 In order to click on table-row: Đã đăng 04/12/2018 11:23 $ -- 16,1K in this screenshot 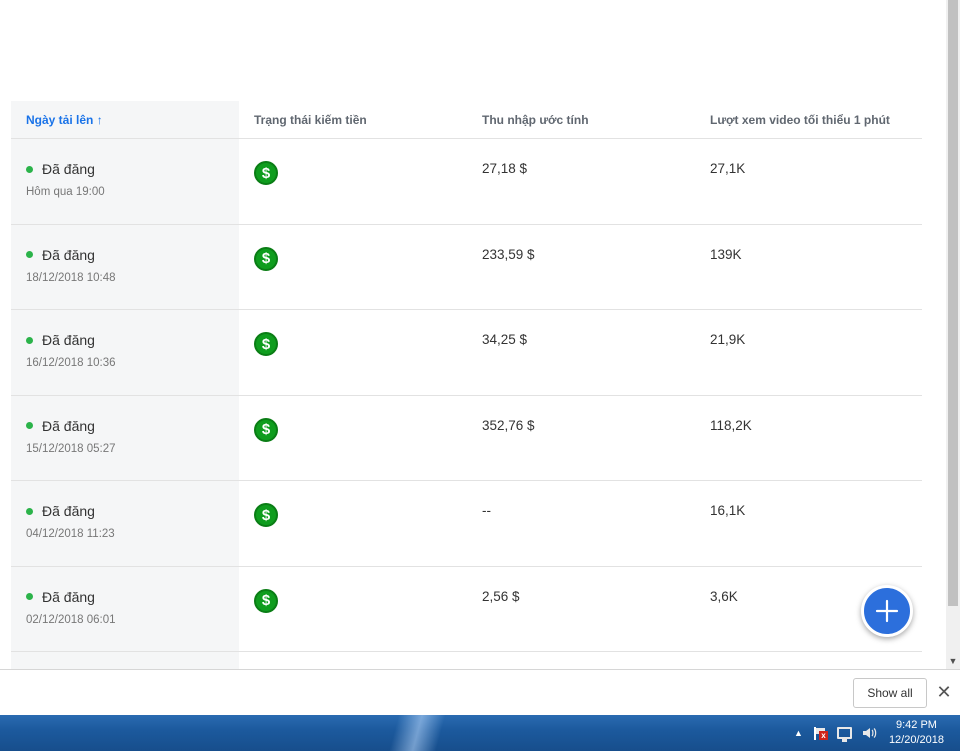, I will do `click(466, 524)`.